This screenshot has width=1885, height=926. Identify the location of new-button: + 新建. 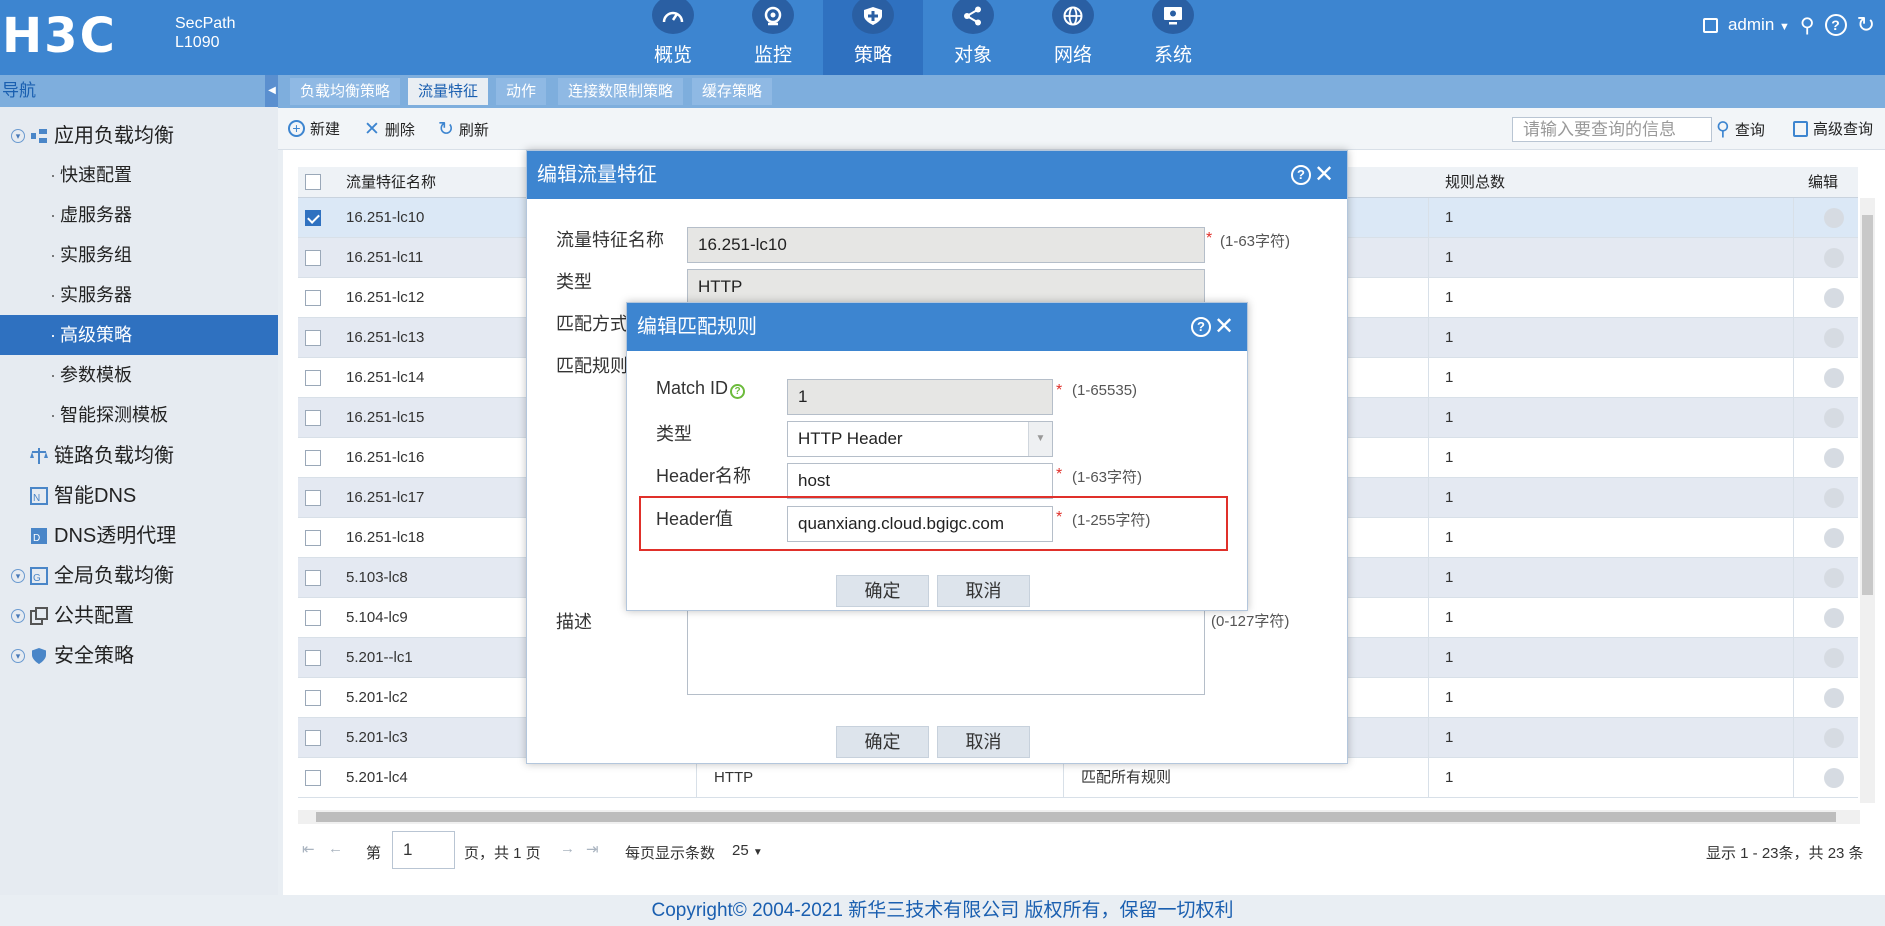
(314, 128).